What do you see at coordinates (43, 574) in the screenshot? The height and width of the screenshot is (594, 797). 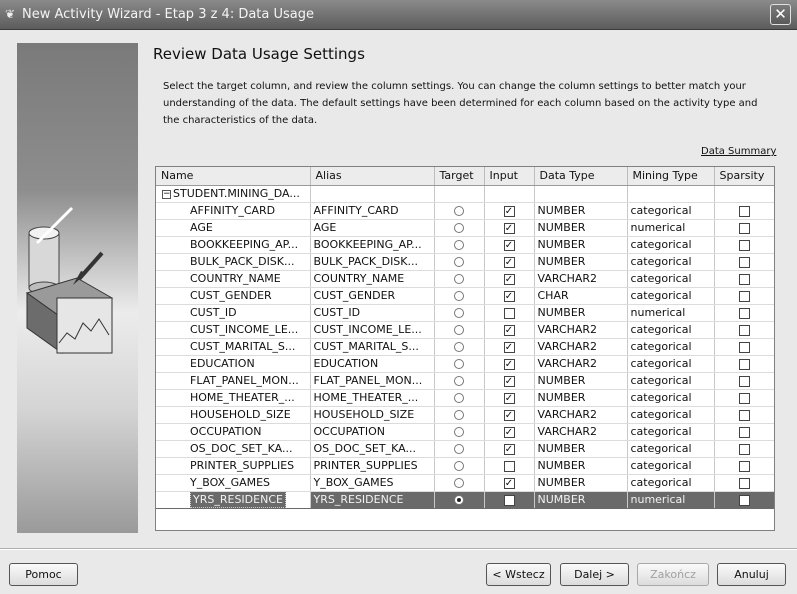 I see `help-button: Pomoc` at bounding box center [43, 574].